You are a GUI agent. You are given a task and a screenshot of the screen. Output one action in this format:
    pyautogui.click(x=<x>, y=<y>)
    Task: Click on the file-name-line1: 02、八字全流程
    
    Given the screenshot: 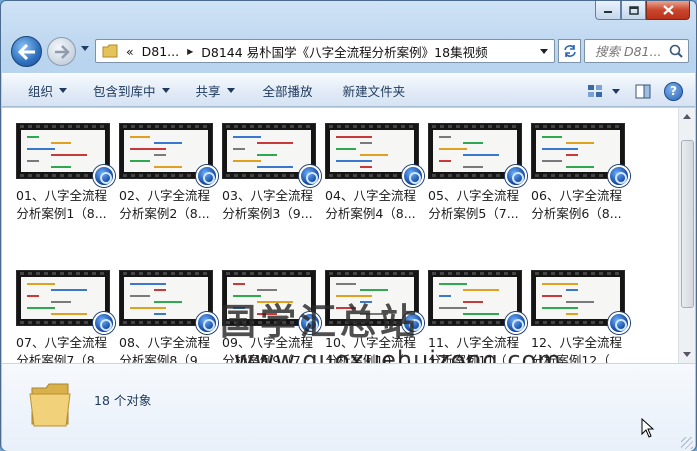 What is the action you would take?
    pyautogui.click(x=164, y=195)
    